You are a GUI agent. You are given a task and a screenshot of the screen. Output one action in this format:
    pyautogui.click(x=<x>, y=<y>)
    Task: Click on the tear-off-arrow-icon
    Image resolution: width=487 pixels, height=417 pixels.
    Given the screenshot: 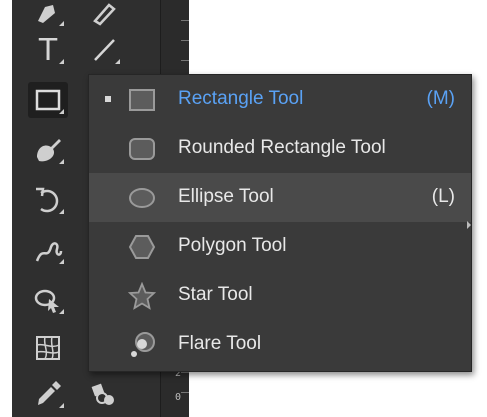 What is the action you would take?
    pyautogui.click(x=469, y=225)
    